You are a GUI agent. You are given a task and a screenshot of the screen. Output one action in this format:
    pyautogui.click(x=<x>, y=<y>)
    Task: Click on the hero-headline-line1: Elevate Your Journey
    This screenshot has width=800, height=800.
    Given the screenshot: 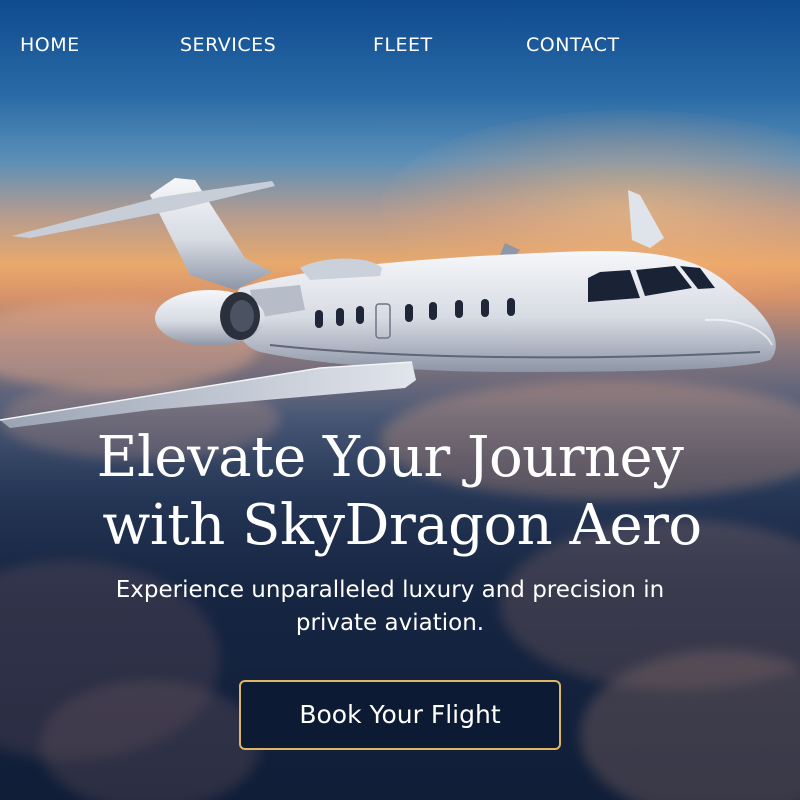 What is the action you would take?
    pyautogui.click(x=390, y=457)
    